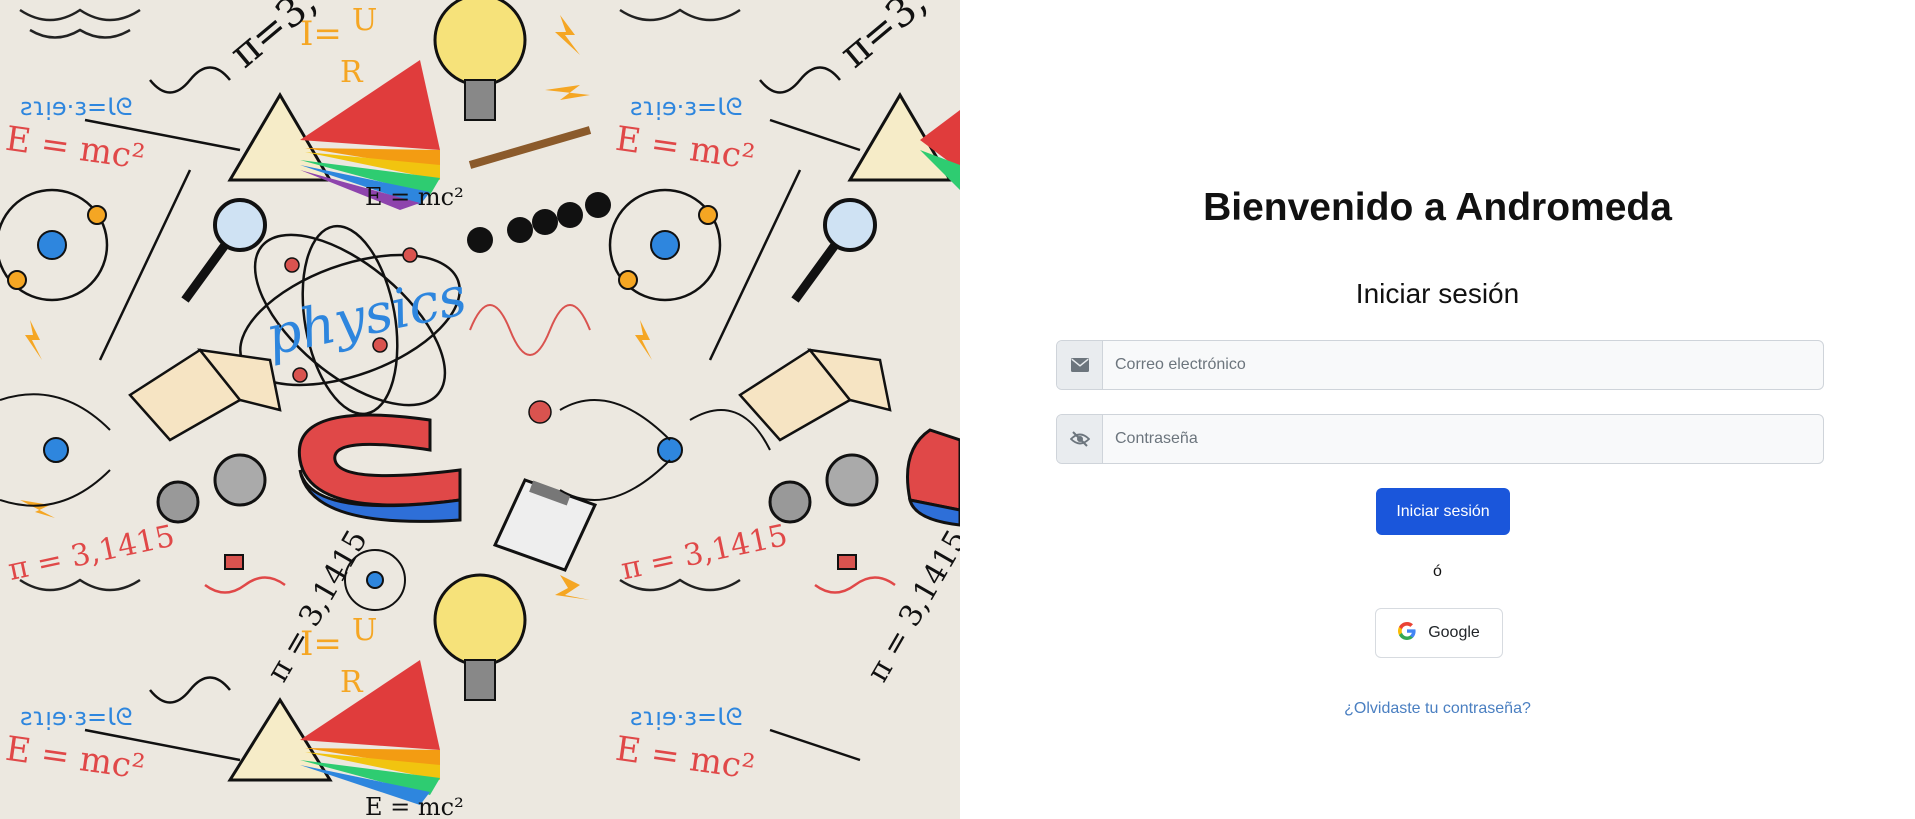 This screenshot has width=1915, height=819. Describe the element at coordinates (76, 107) in the screenshot. I see `mirror-pi-text: ƨɿᴉɘ·ɜ=Ɩᘓ` at that location.